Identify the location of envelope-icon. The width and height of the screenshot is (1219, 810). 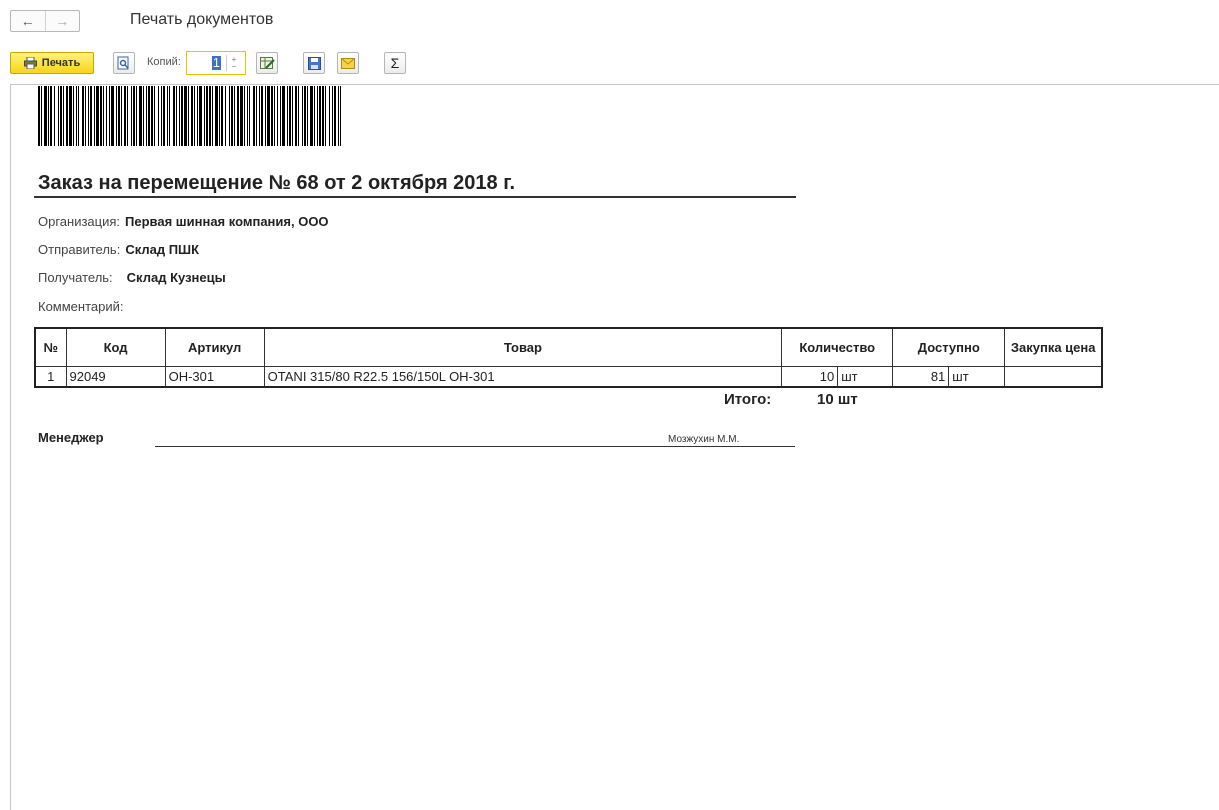
(348, 63).